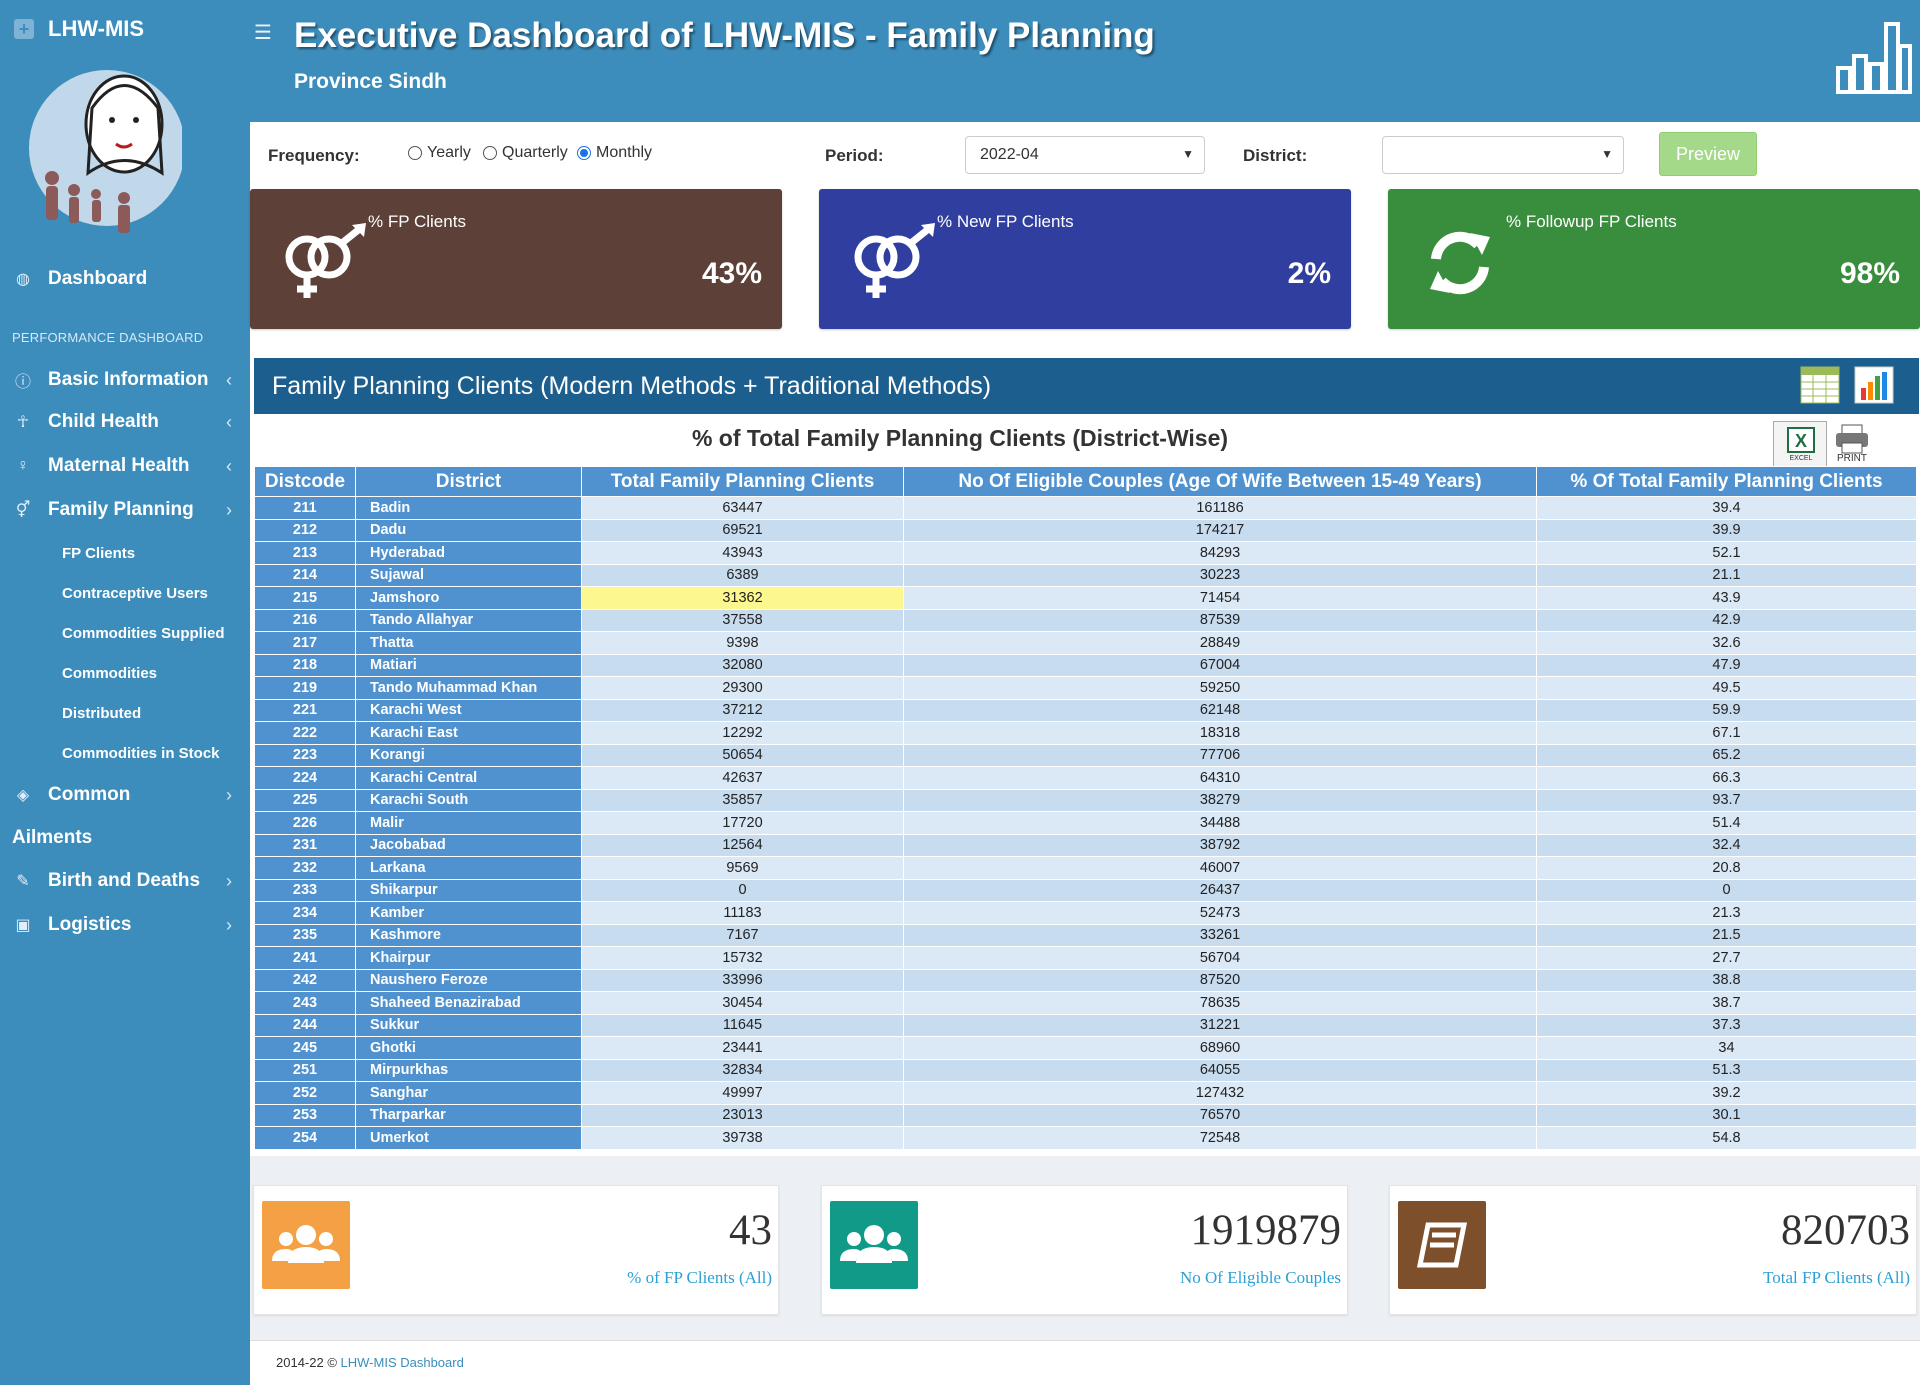 The width and height of the screenshot is (1920, 1385). I want to click on cell-district: Tharparkar, so click(468, 1115).